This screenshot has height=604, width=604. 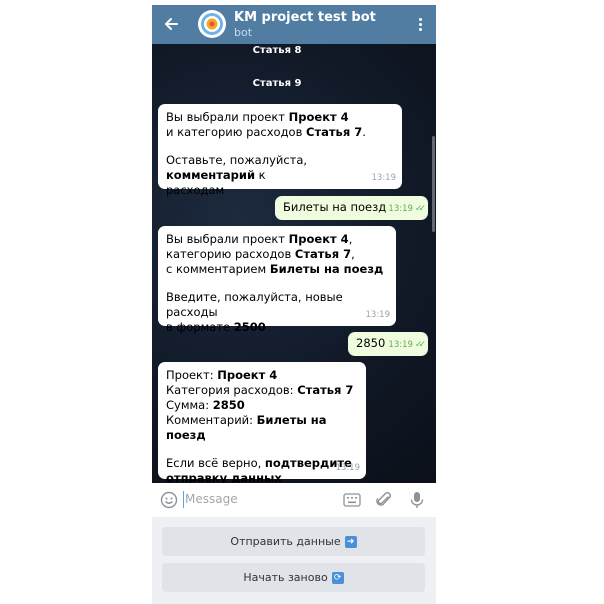 What do you see at coordinates (224, 477) in the screenshot?
I see `message-line: отправку данных` at bounding box center [224, 477].